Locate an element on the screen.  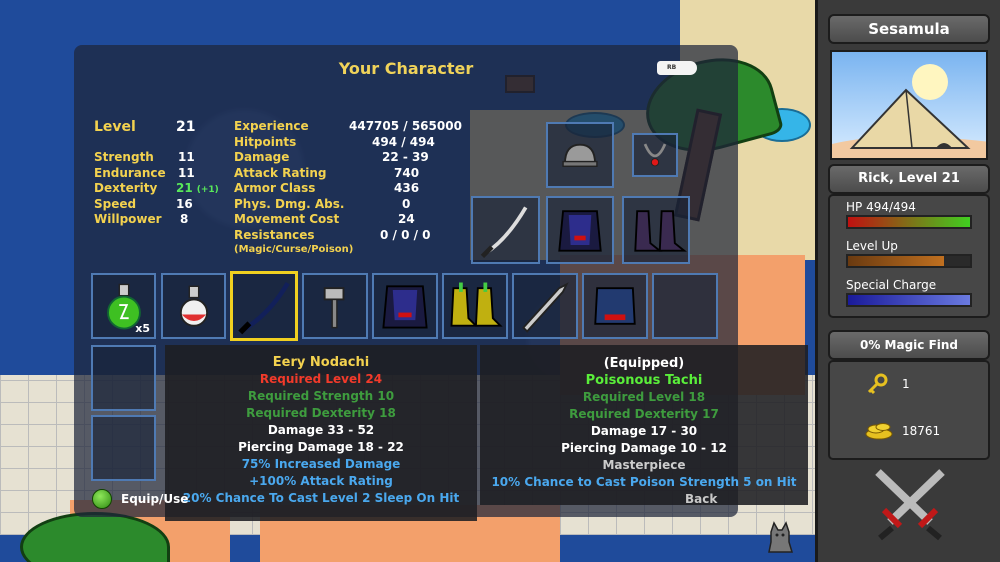
attr-label-willpower: Willpower is located at coordinates (128, 219).